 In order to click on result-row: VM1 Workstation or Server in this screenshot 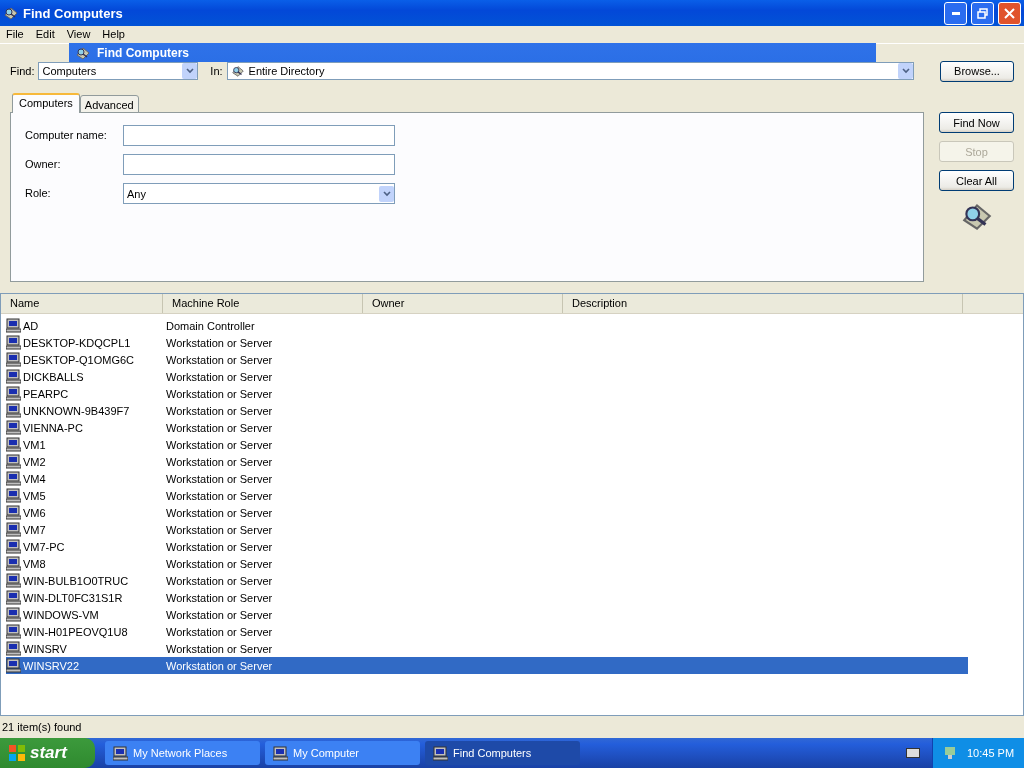, I will do `click(487, 444)`.